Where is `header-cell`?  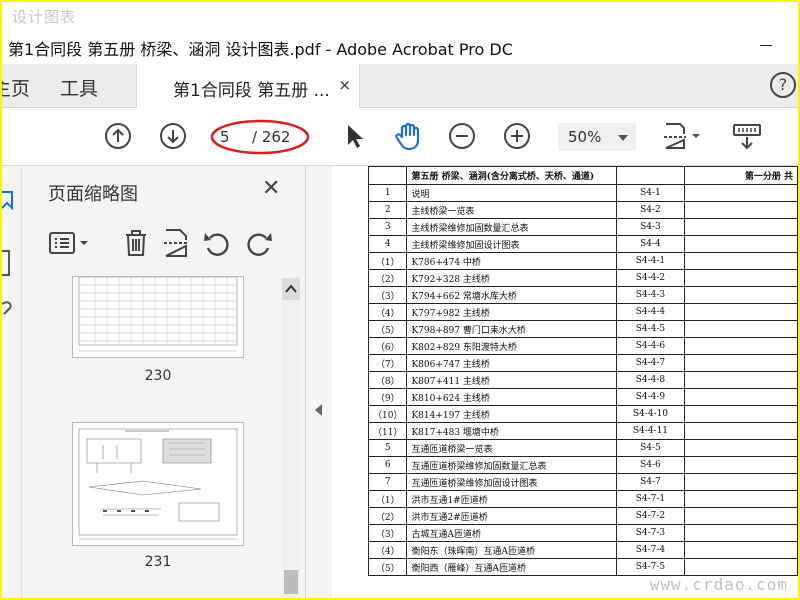
header-cell is located at coordinates (650, 175).